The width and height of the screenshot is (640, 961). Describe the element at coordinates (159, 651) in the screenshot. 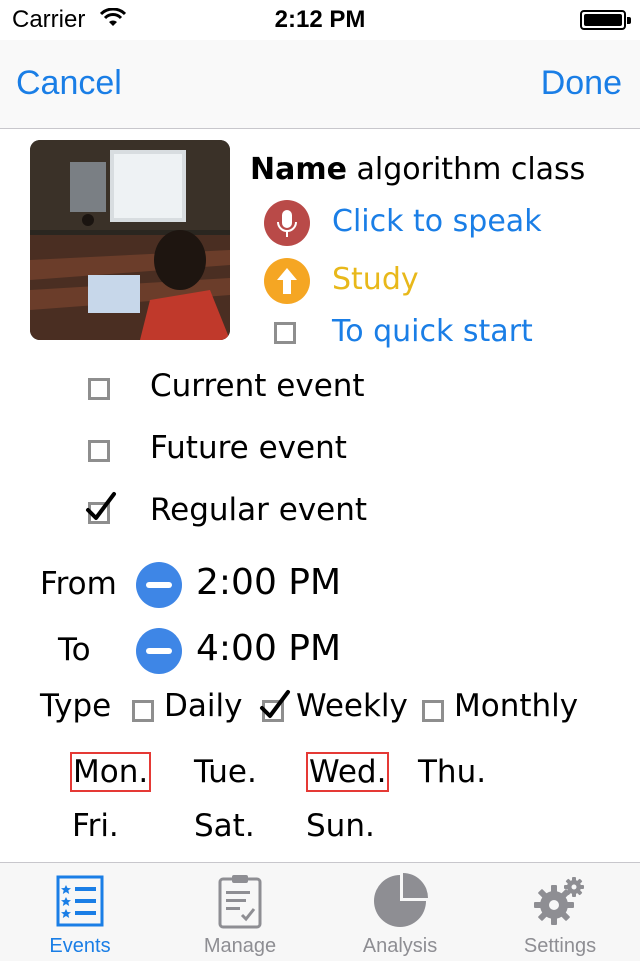

I see `to-minus-icon` at that location.